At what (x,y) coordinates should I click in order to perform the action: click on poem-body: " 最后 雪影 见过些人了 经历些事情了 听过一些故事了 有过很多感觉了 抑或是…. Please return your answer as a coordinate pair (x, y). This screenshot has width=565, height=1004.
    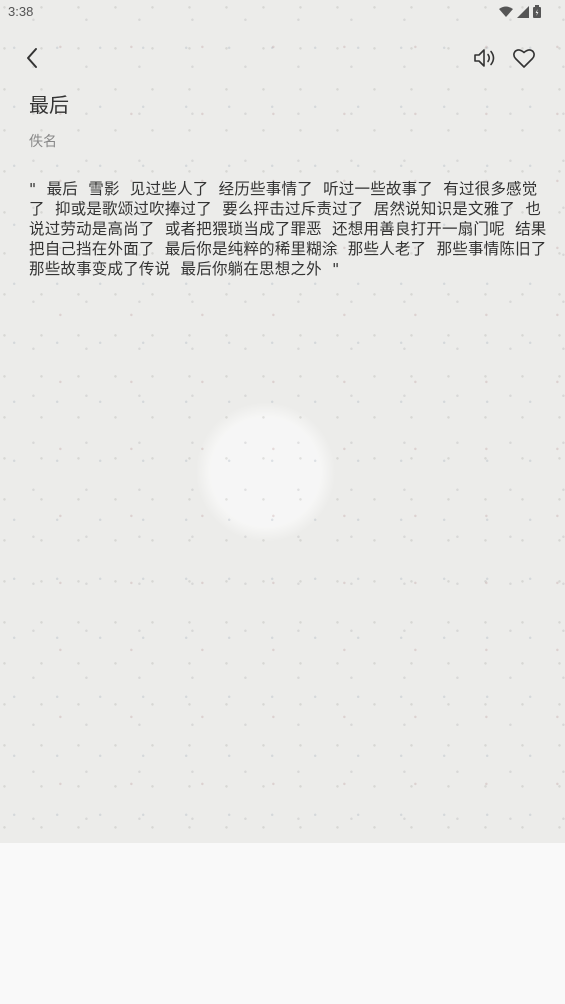
    Looking at the image, I should click on (288, 229).